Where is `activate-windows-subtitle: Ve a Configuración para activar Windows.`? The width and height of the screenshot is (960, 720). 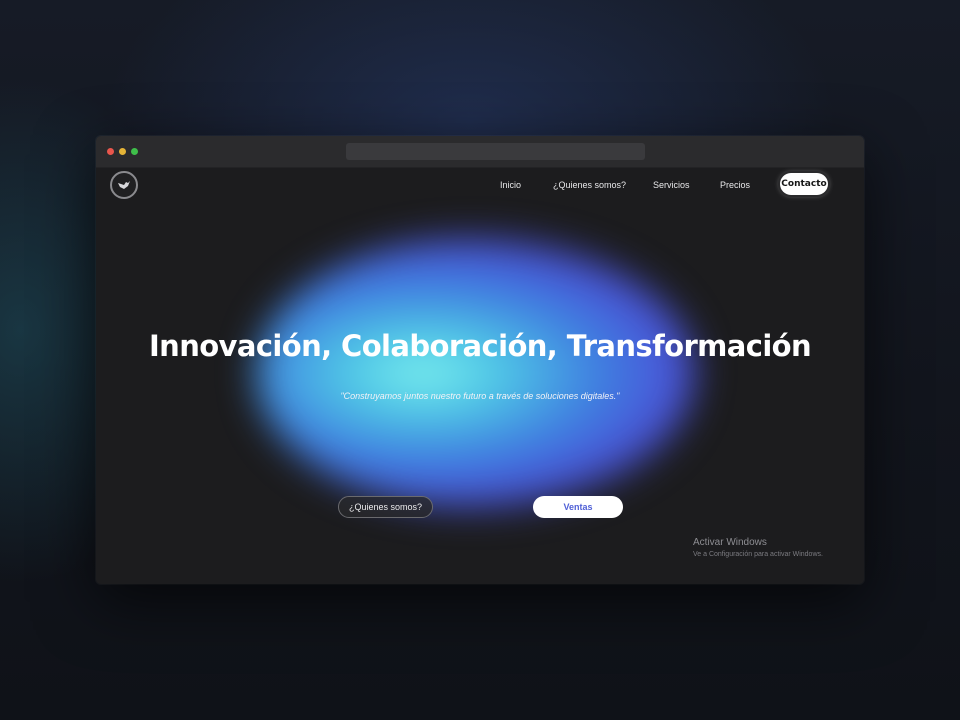
activate-windows-subtitle: Ve a Configuración para activar Windows. is located at coordinates (758, 554).